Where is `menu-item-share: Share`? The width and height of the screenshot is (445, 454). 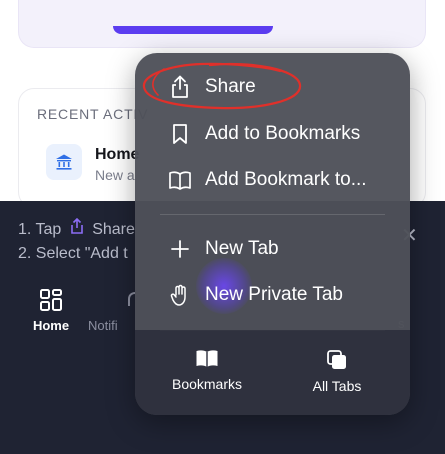
menu-item-share: Share is located at coordinates (272, 87).